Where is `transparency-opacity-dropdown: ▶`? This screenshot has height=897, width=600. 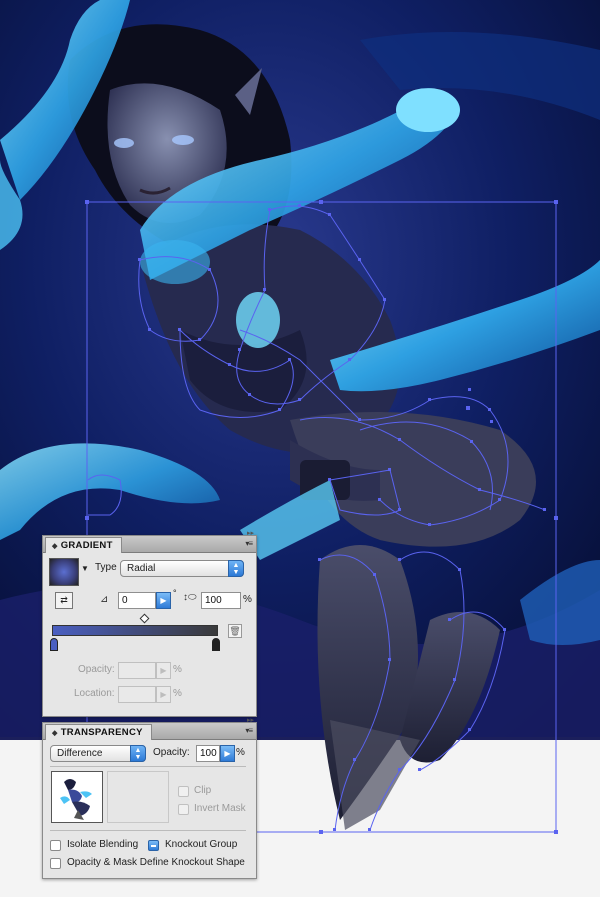 transparency-opacity-dropdown: ▶ is located at coordinates (227, 753).